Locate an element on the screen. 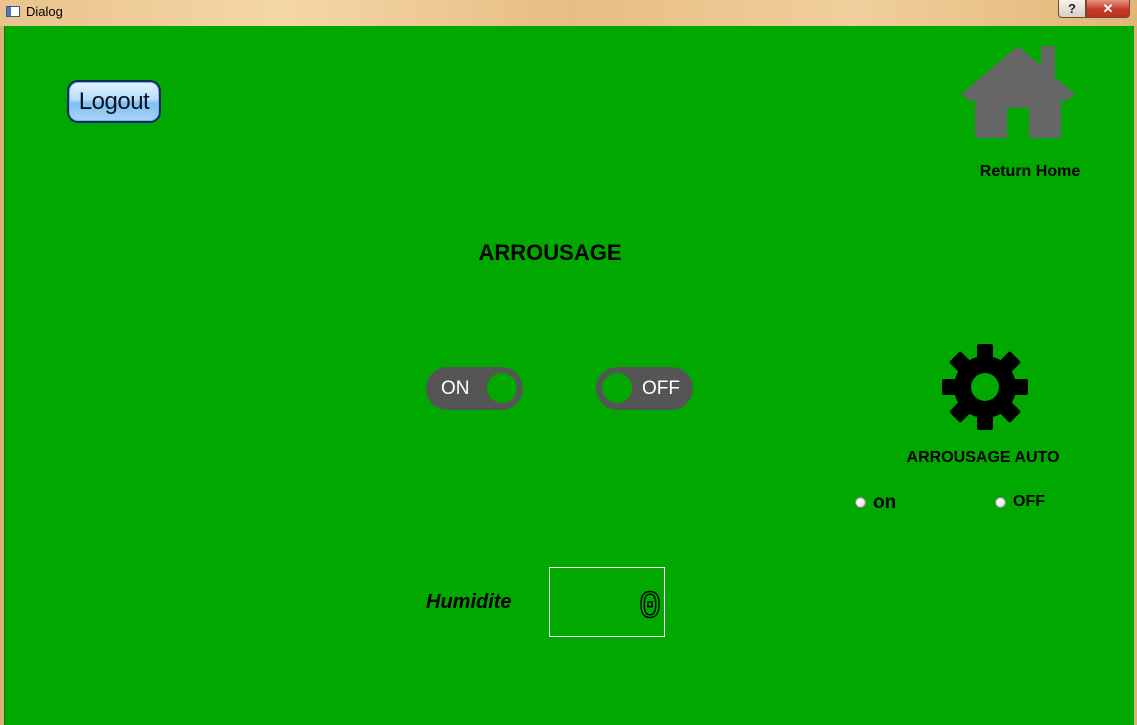 Image resolution: width=1137 pixels, height=725 pixels. toggle-off-knob is located at coordinates (617, 388).